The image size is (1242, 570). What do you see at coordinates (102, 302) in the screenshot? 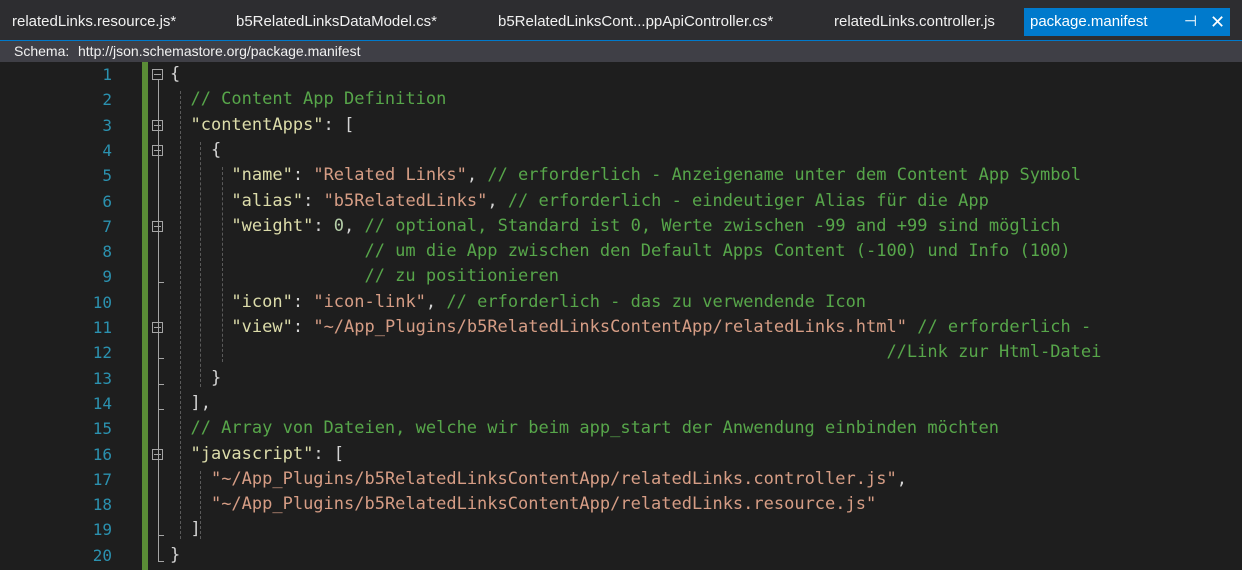
I see `line-number: 10` at bounding box center [102, 302].